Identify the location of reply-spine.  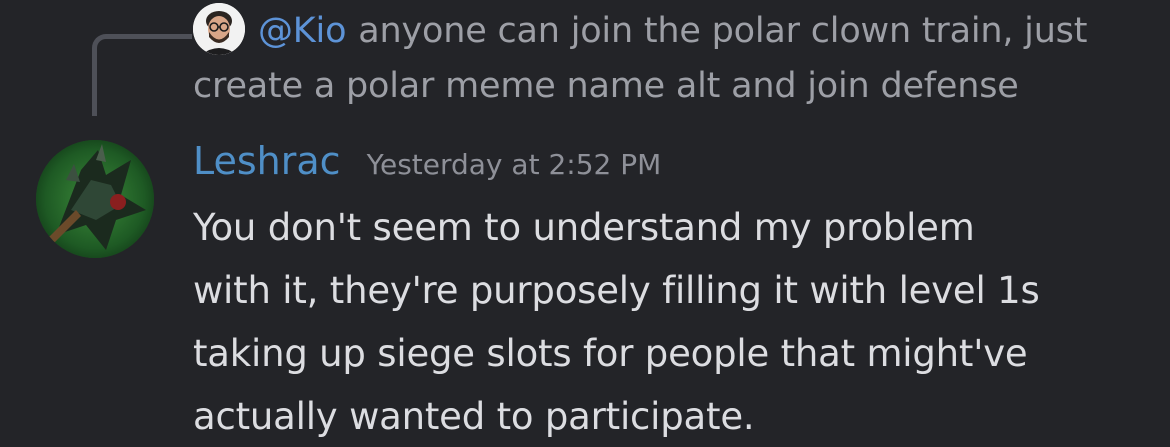
(142, 75).